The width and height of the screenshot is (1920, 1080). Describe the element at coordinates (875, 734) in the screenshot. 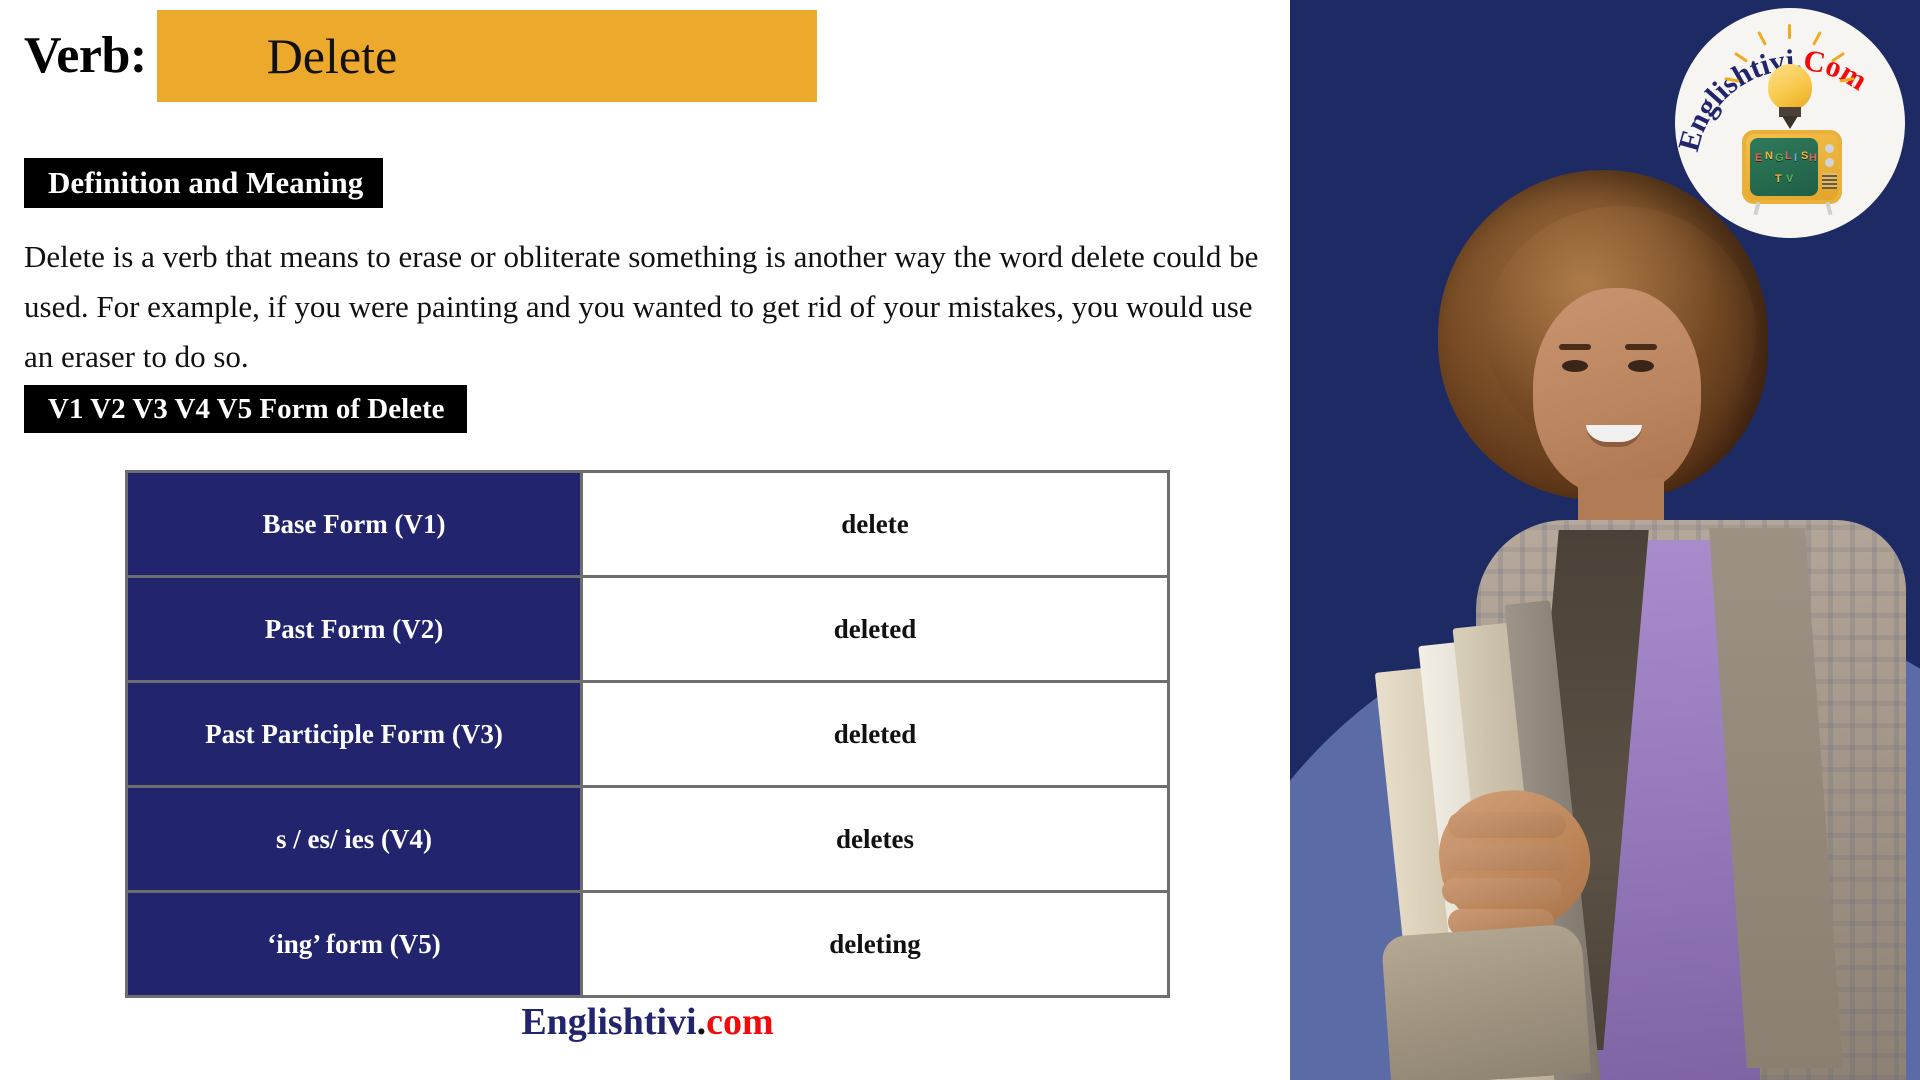

I see `form-value-v3: deleted` at that location.